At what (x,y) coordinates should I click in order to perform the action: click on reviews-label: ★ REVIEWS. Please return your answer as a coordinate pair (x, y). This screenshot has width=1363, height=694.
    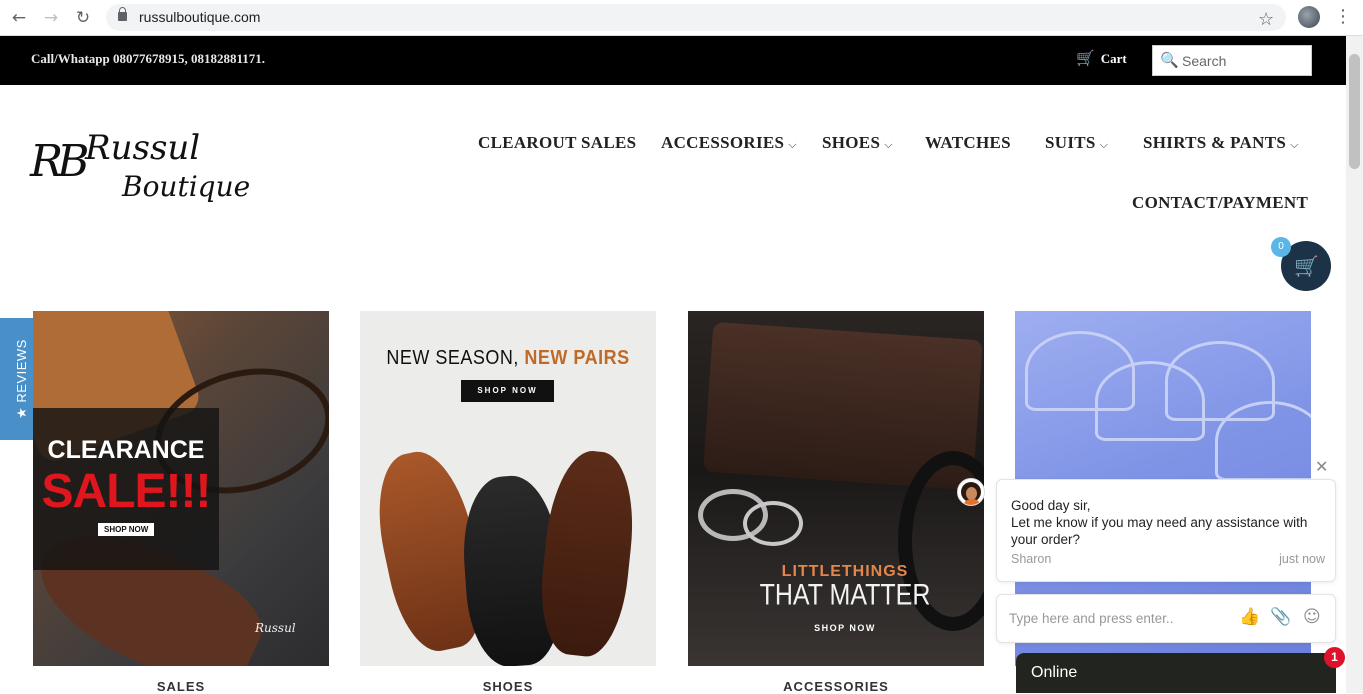
    Looking at the image, I should click on (21, 379).